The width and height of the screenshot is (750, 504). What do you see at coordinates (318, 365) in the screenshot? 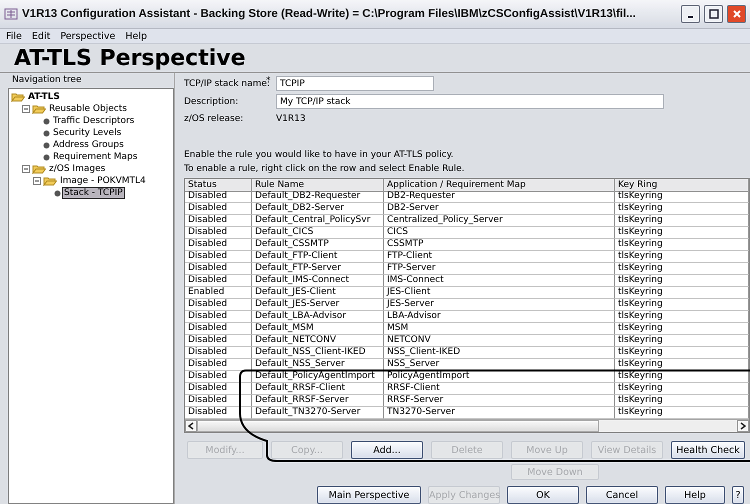
I see `table-cell: Default_NSS_Server` at bounding box center [318, 365].